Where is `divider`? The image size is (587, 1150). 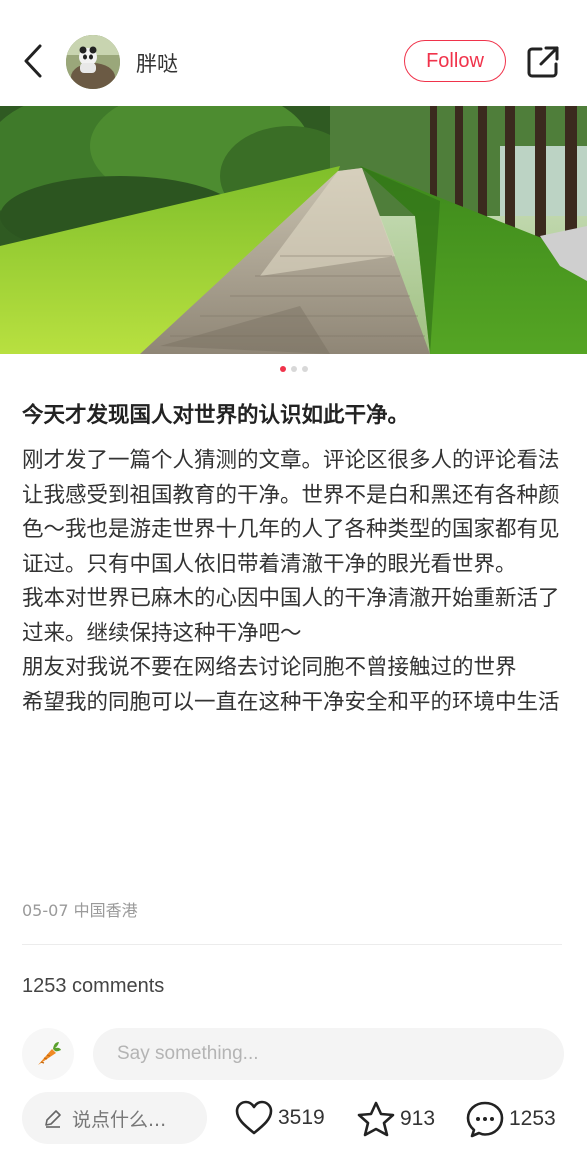 divider is located at coordinates (292, 944).